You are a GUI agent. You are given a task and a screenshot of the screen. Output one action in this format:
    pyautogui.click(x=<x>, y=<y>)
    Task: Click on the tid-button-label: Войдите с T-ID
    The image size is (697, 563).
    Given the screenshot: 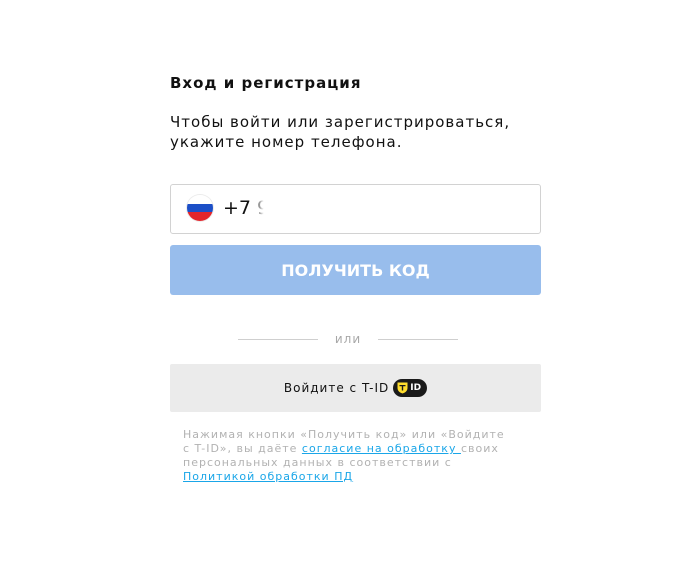 What is the action you would take?
    pyautogui.click(x=336, y=388)
    